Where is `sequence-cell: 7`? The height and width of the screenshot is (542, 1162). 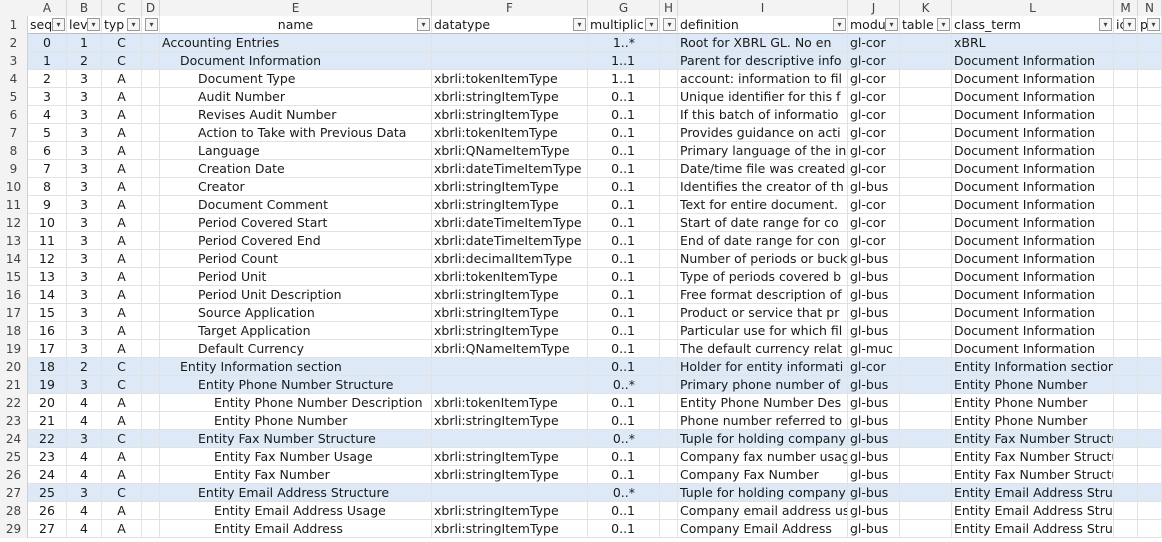 sequence-cell: 7 is located at coordinates (47, 169).